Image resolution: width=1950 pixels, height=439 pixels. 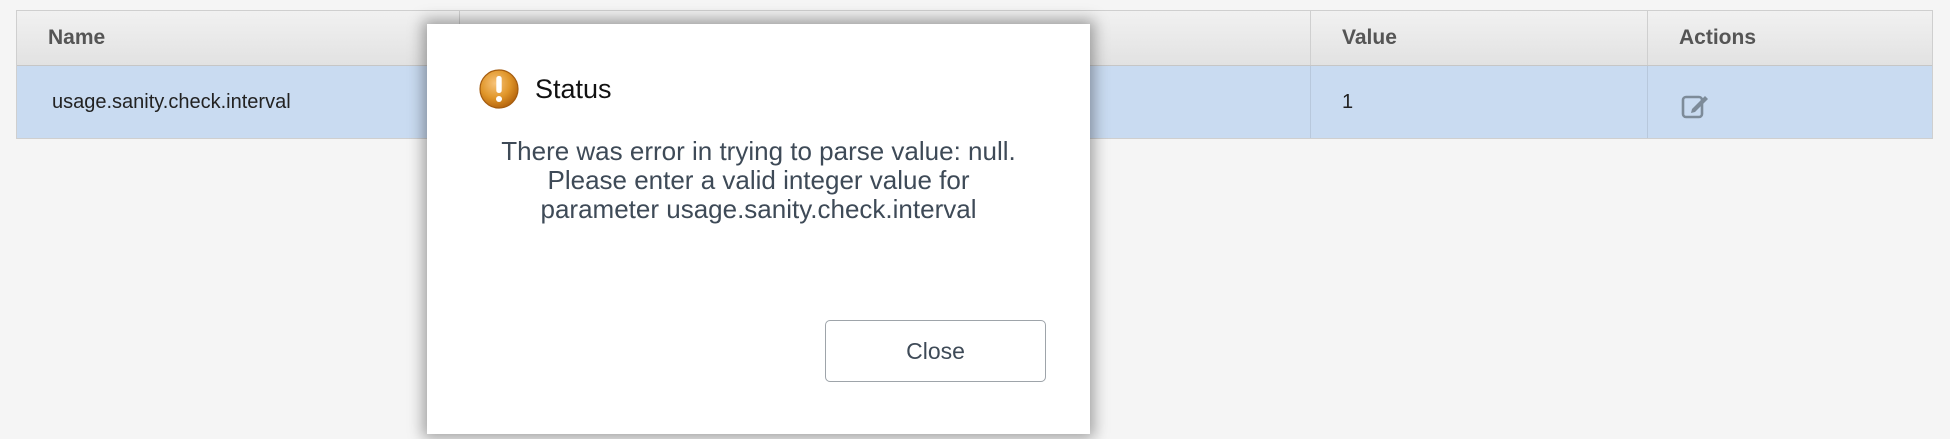 I want to click on dialog-header: Status, so click(x=544, y=89).